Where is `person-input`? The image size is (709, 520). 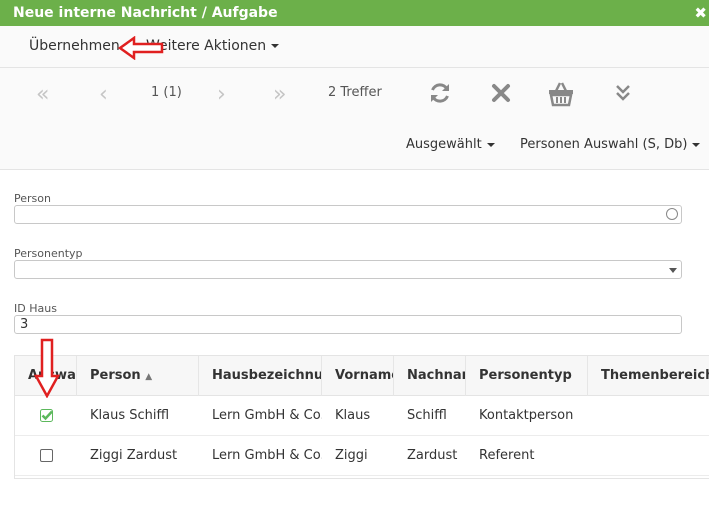 person-input is located at coordinates (348, 214).